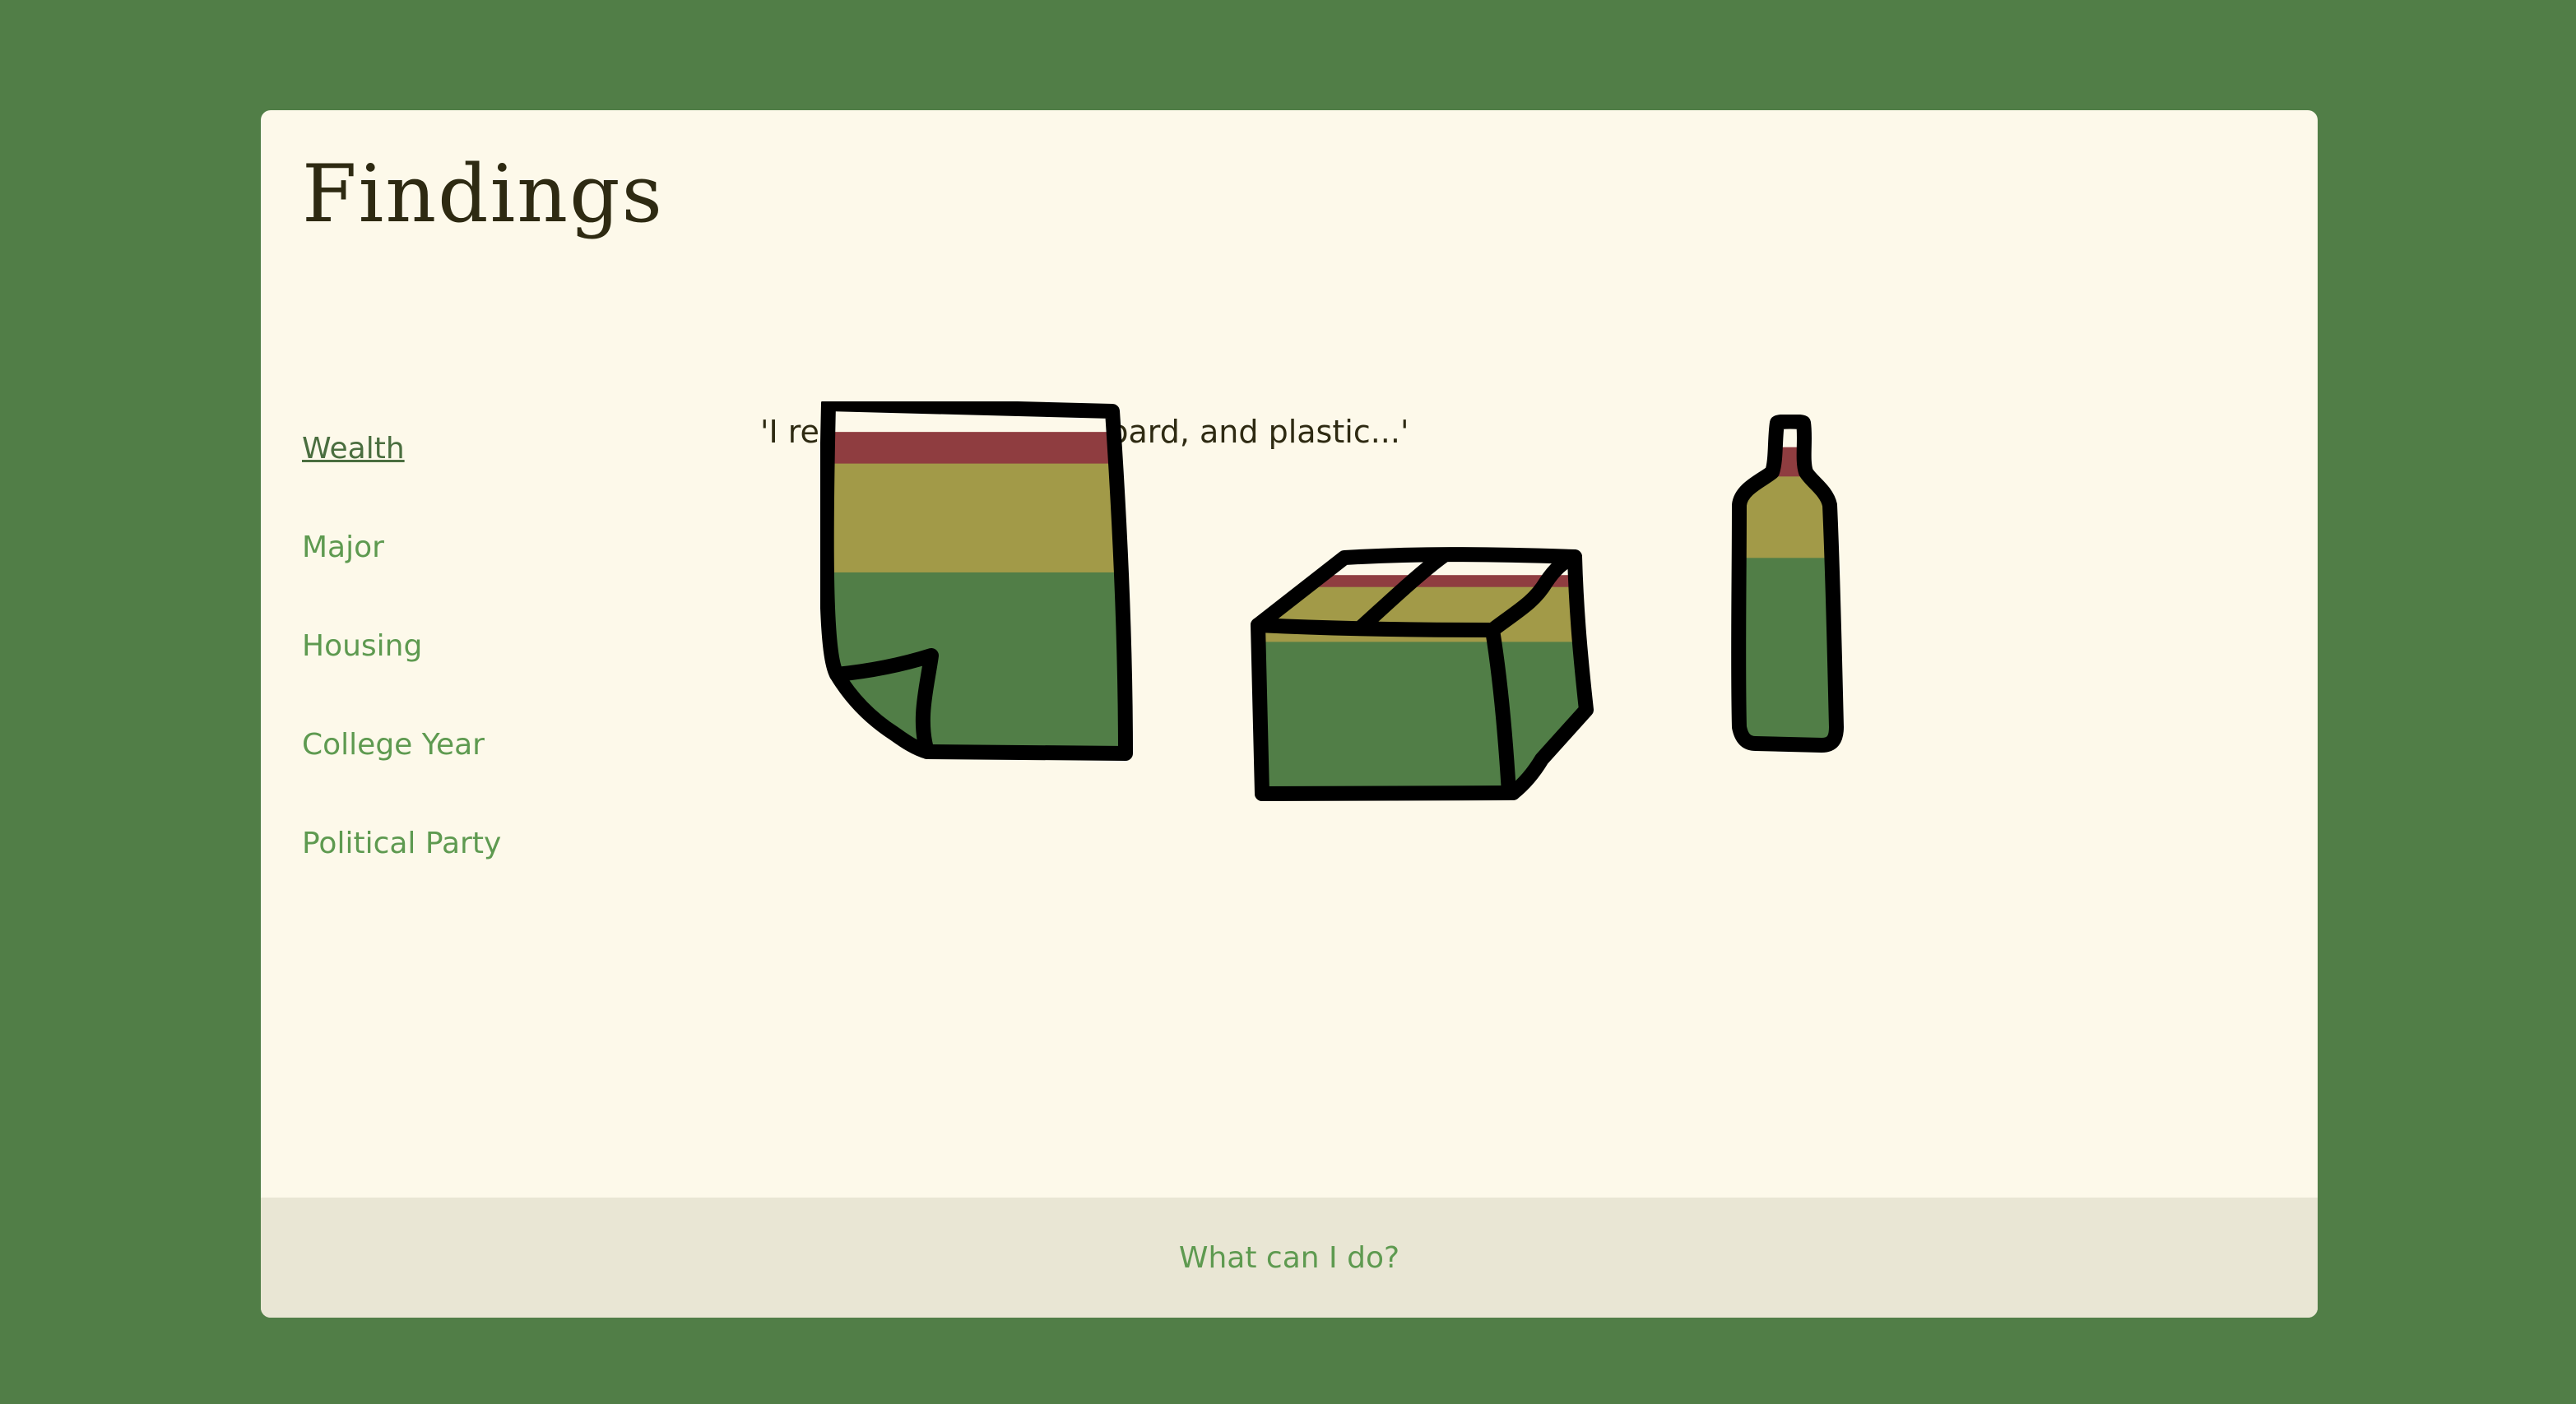  What do you see at coordinates (1787, 651) in the screenshot?
I see `bottle-fill-green` at bounding box center [1787, 651].